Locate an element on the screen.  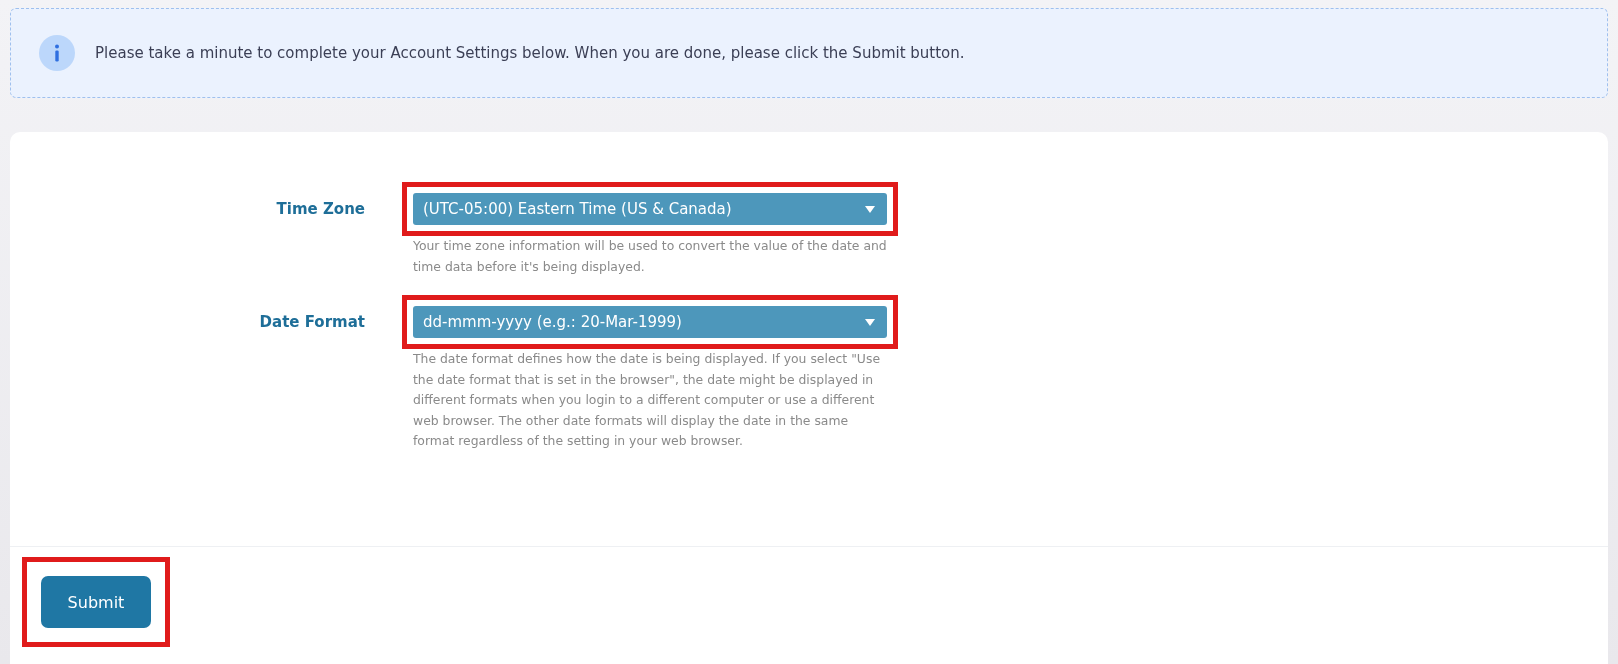
field-label: Time Zone is located at coordinates (320, 209).